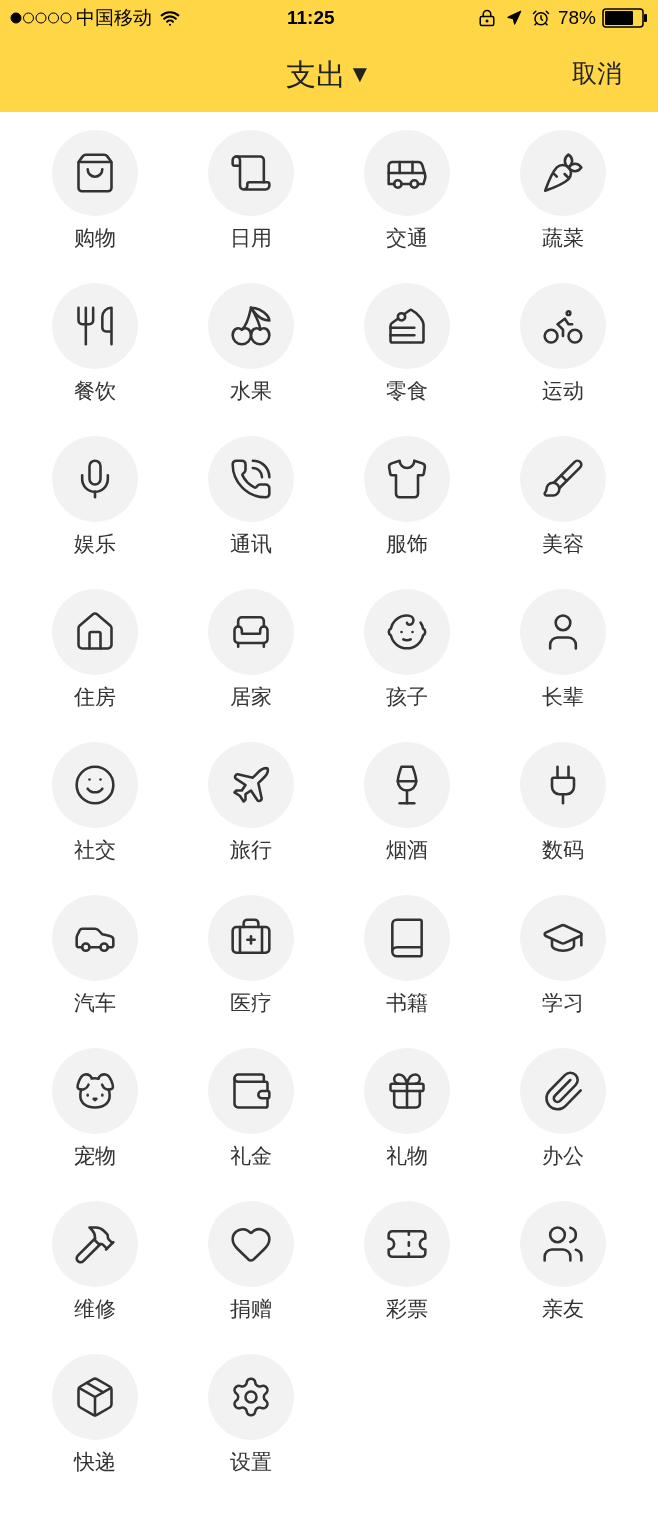 Image resolution: width=658 pixels, height=1518 pixels. What do you see at coordinates (407, 1277) in the screenshot?
I see `category-button: 彩票` at bounding box center [407, 1277].